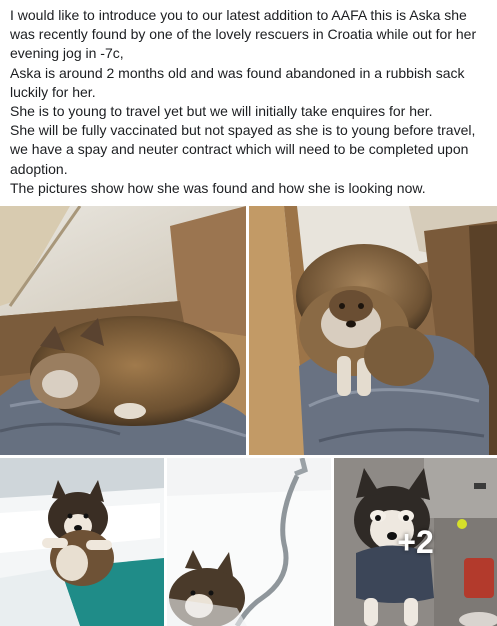 This screenshot has width=497, height=626. I want to click on puppy-shower-photo, so click(249, 542).